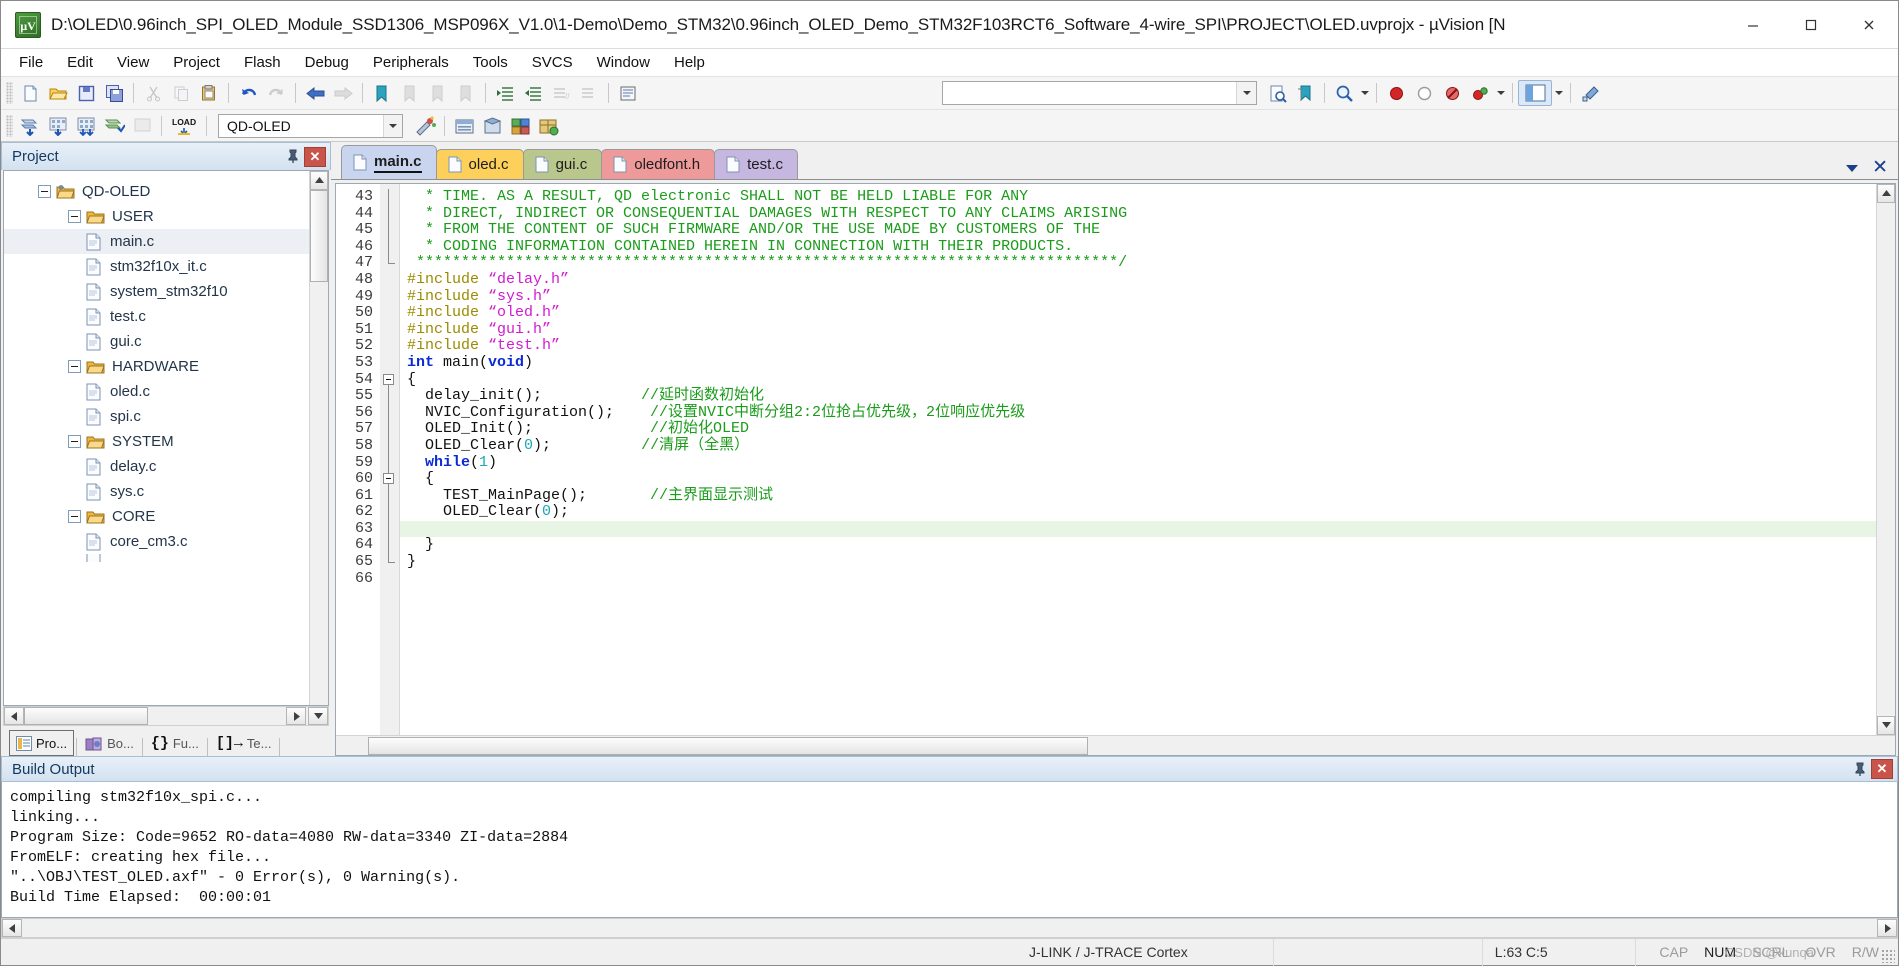 This screenshot has width=1899, height=966. I want to click on target-selector: QD-OLED, so click(310, 125).